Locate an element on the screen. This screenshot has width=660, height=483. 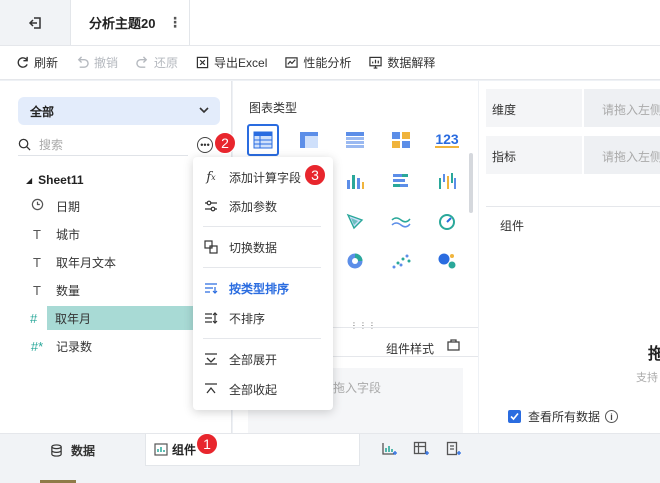
field-item: #* 记录数 is located at coordinates (125, 346).